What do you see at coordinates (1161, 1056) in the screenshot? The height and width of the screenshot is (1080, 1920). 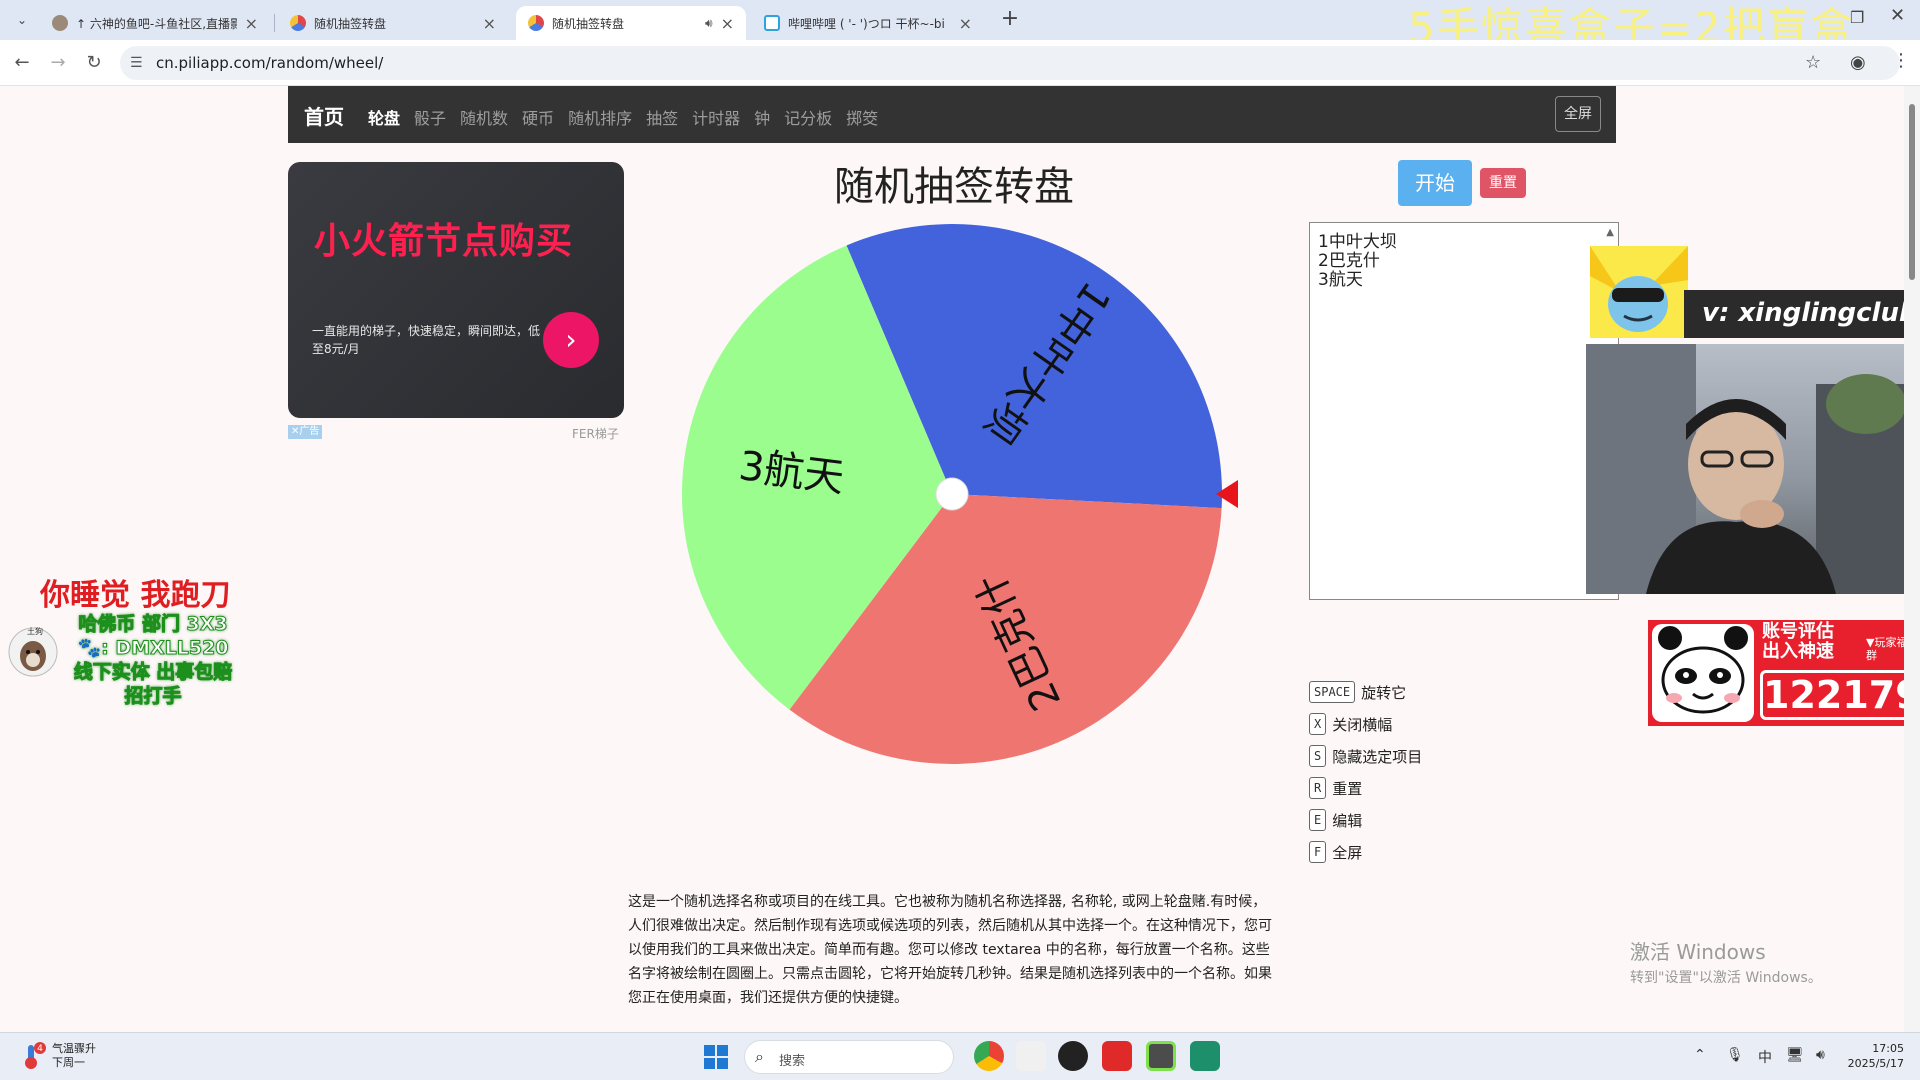 I see `app-terminal-icon` at bounding box center [1161, 1056].